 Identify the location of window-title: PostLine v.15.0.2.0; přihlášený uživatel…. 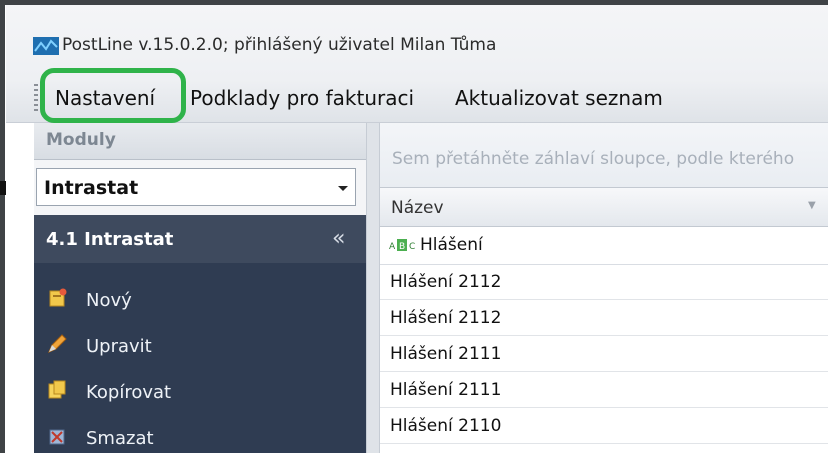
(279, 45).